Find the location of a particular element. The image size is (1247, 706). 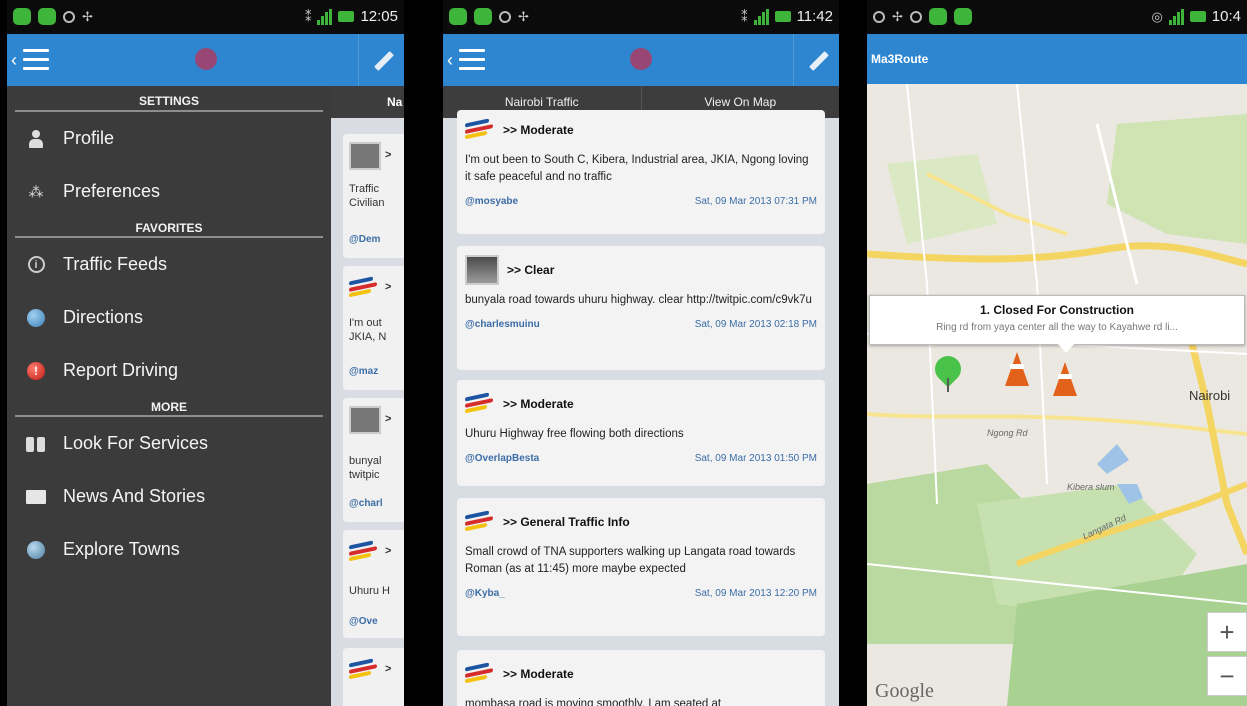

list-item: > Traffic Civilian @Dem is located at coordinates (373, 196).